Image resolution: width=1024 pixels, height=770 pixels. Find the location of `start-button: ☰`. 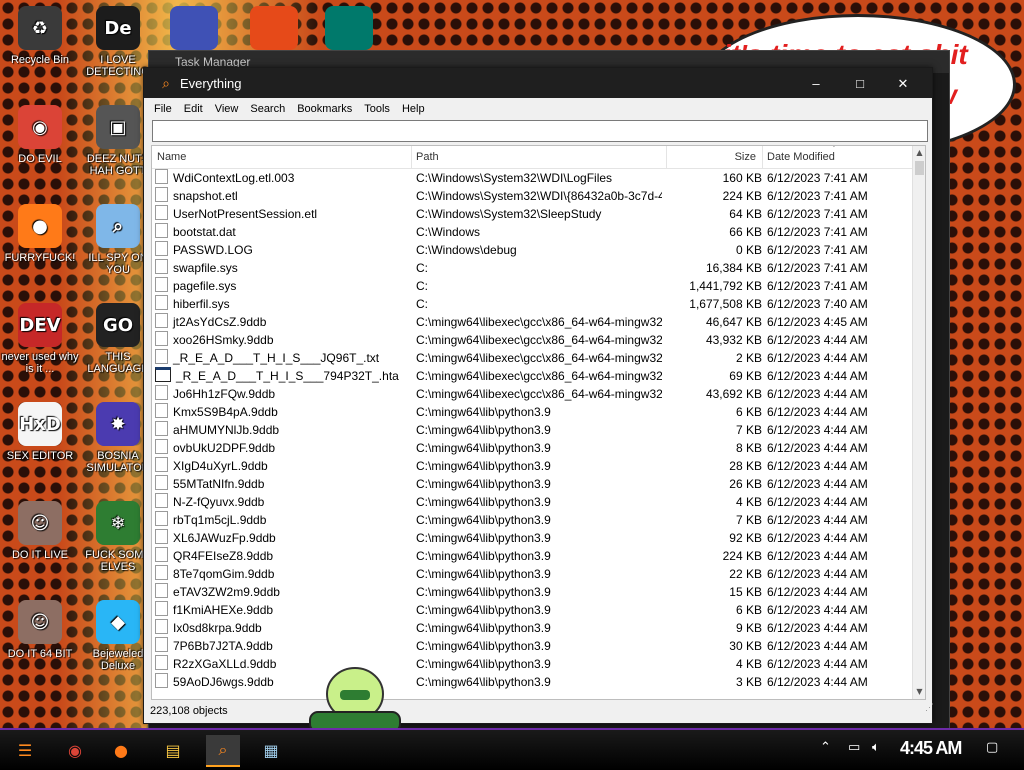

start-button: ☰ is located at coordinates (25, 750).